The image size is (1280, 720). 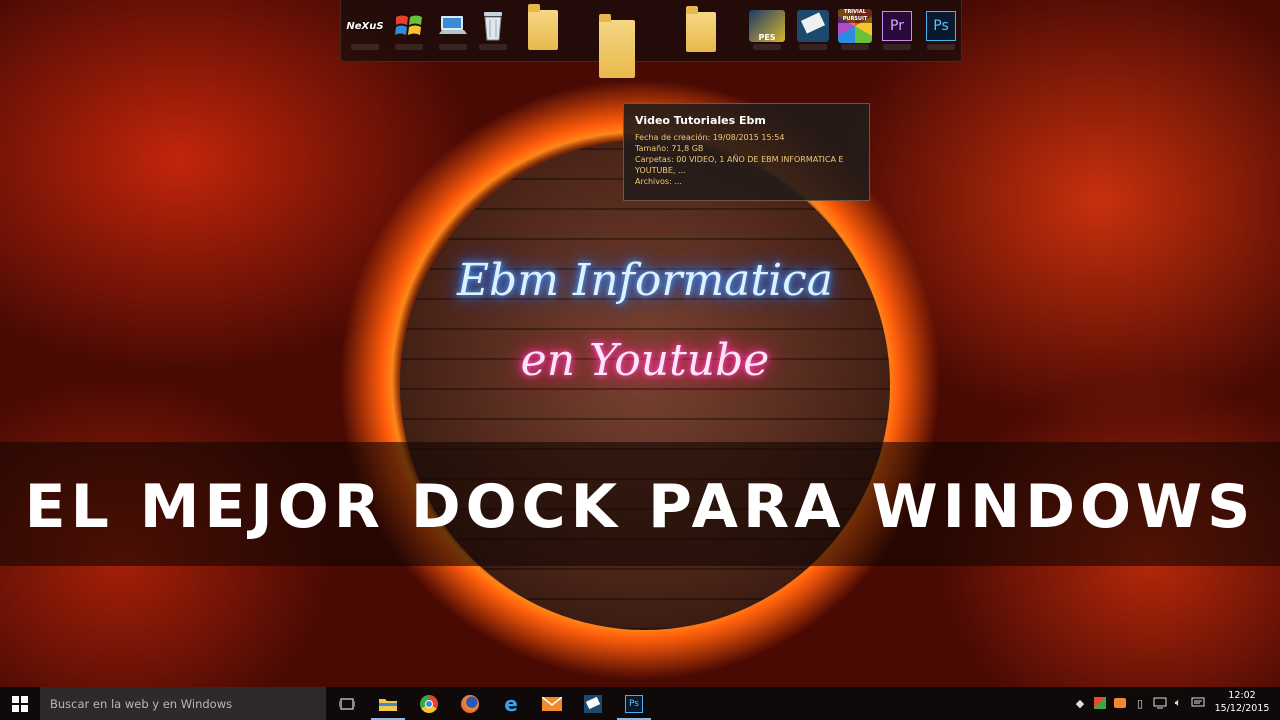 What do you see at coordinates (855, 16) in the screenshot?
I see `trivial-label: TRIVIAL PURSUIT` at bounding box center [855, 16].